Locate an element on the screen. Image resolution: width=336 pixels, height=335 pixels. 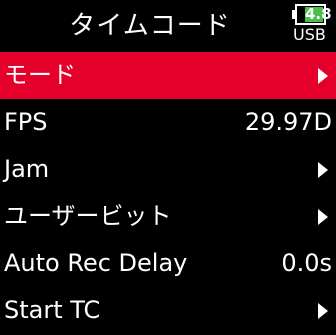
menu-item-label: ユーザービット is located at coordinates (88, 216).